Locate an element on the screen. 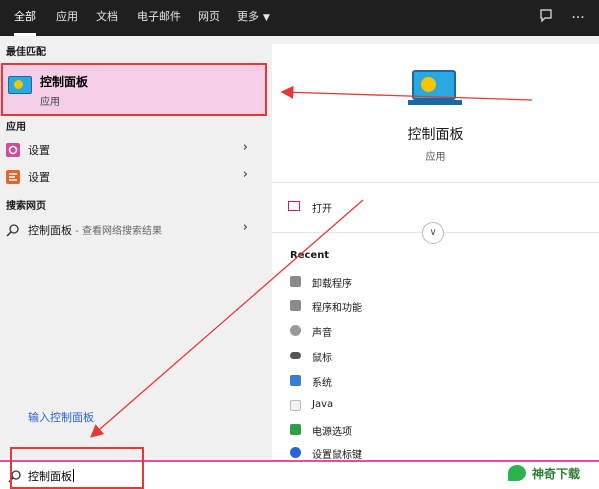 The width and height of the screenshot is (599, 489). divider is located at coordinates (435, 182).